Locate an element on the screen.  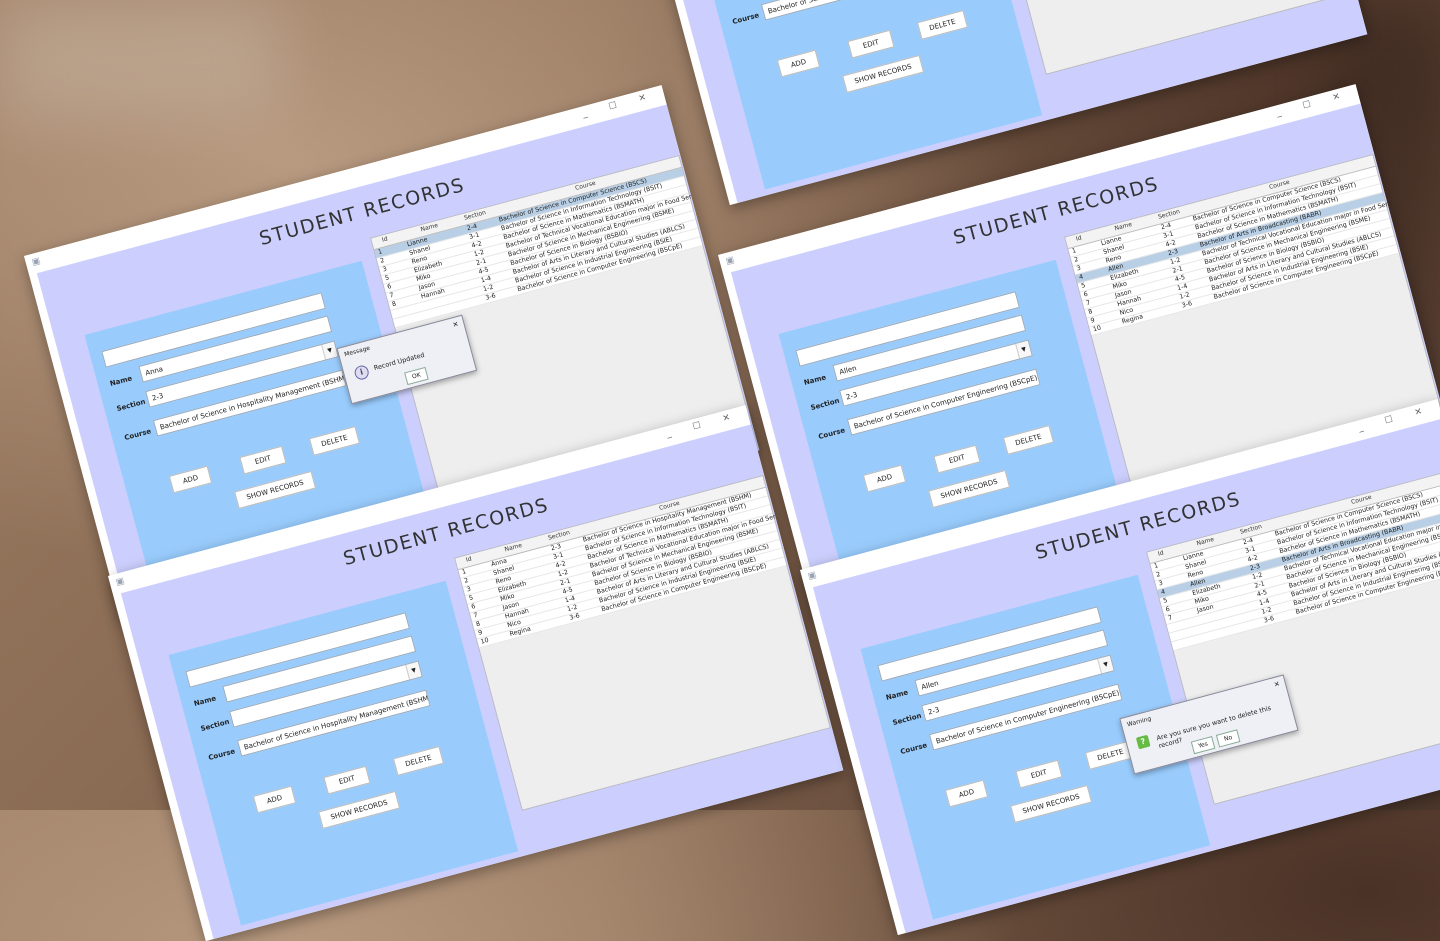
info-icon: i is located at coordinates (362, 373).